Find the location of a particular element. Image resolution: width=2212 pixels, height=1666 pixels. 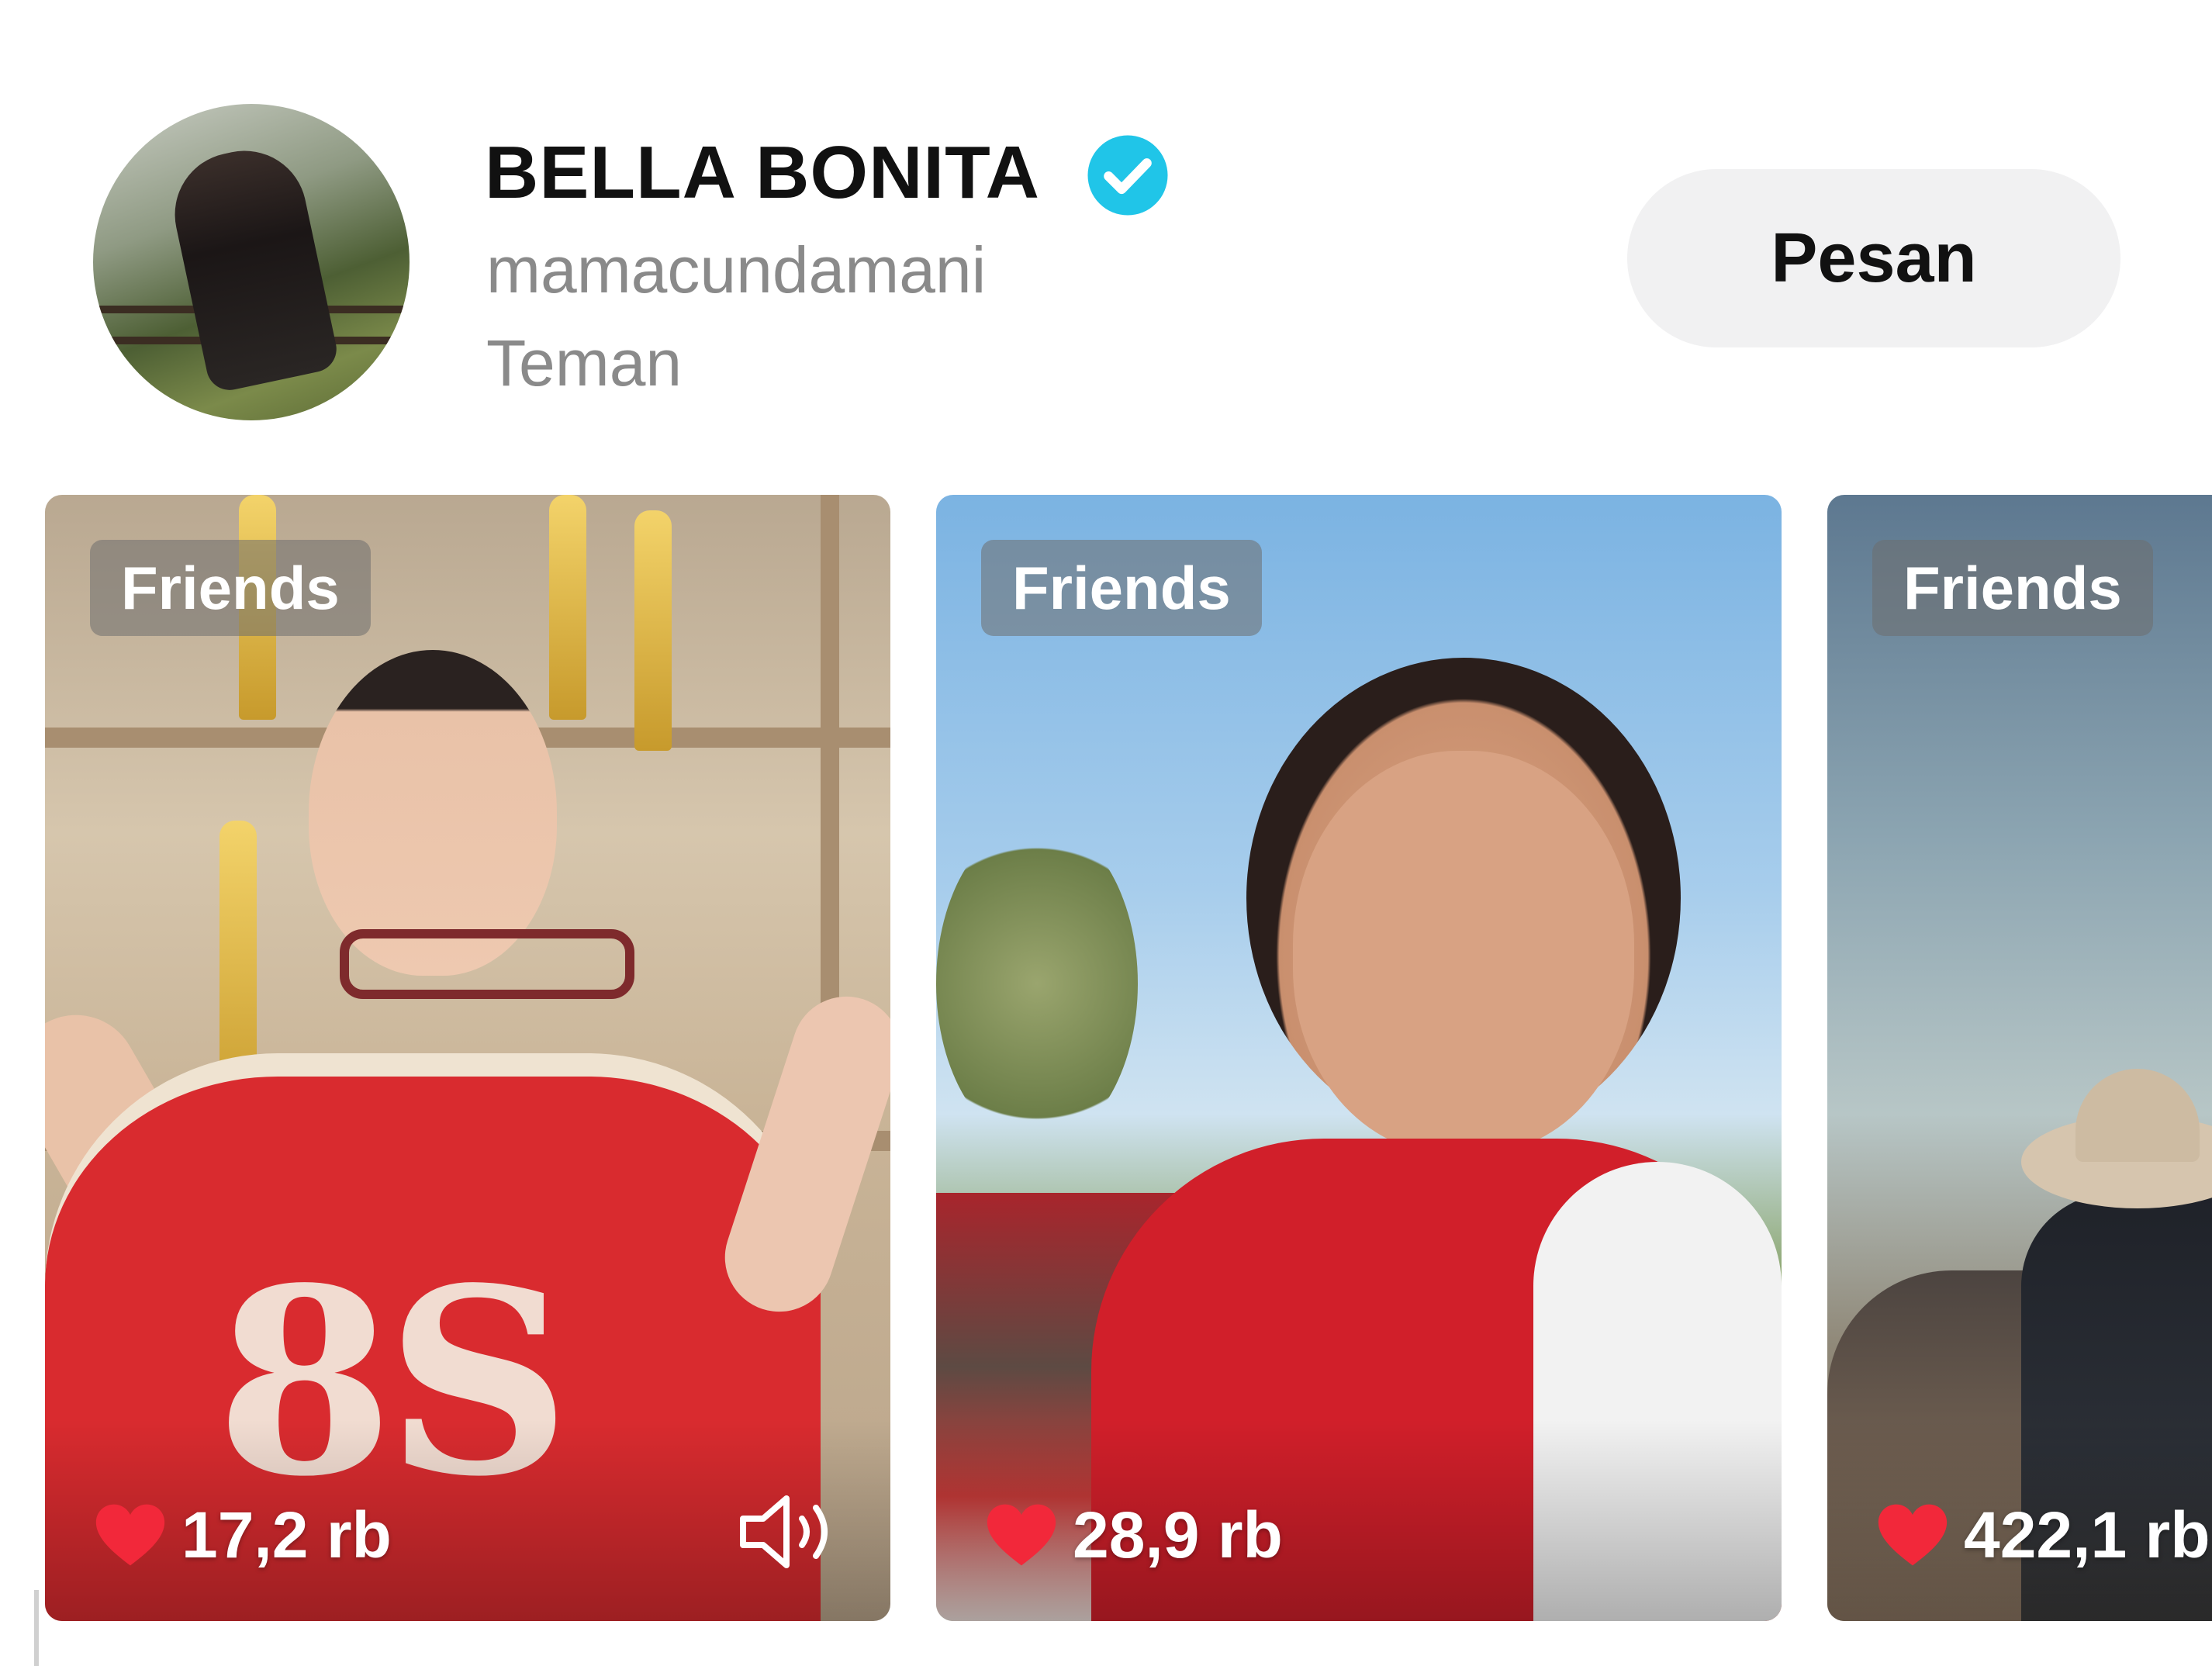

video-card: Friends 422,1 rb is located at coordinates (2019, 1058).